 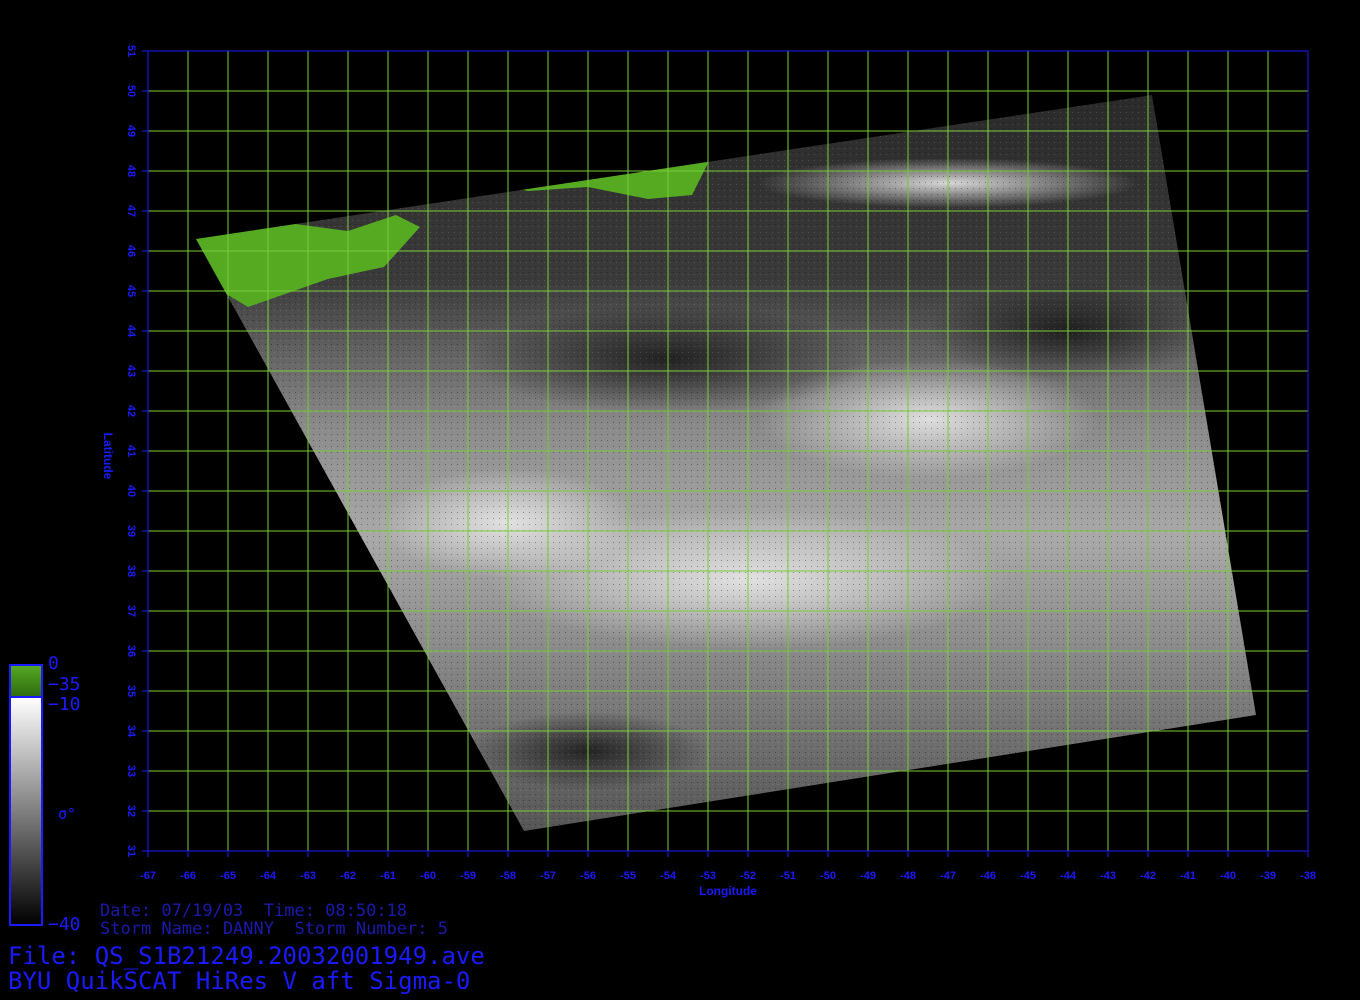 I want to click on x-tick-label: -66, so click(x=188, y=876).